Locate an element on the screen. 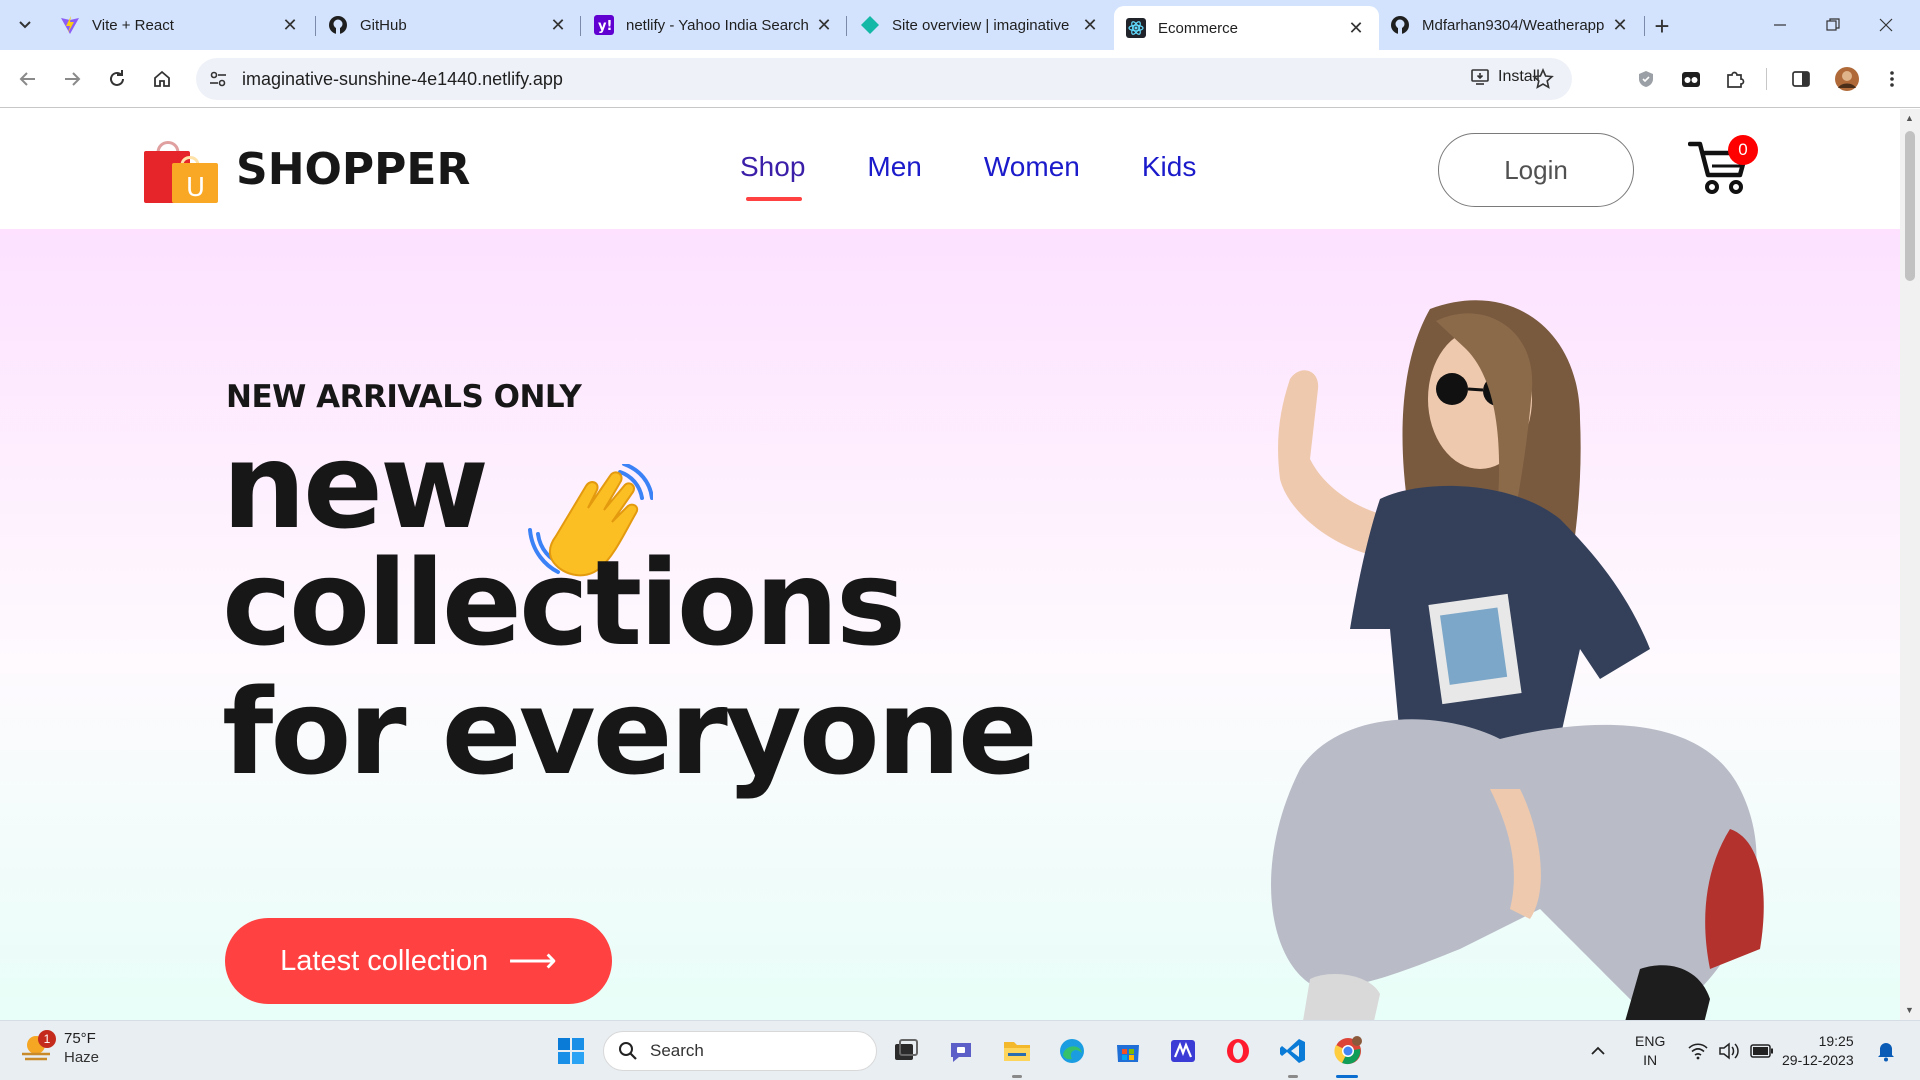  bookmark-star-icon is located at coordinates (1543, 81).